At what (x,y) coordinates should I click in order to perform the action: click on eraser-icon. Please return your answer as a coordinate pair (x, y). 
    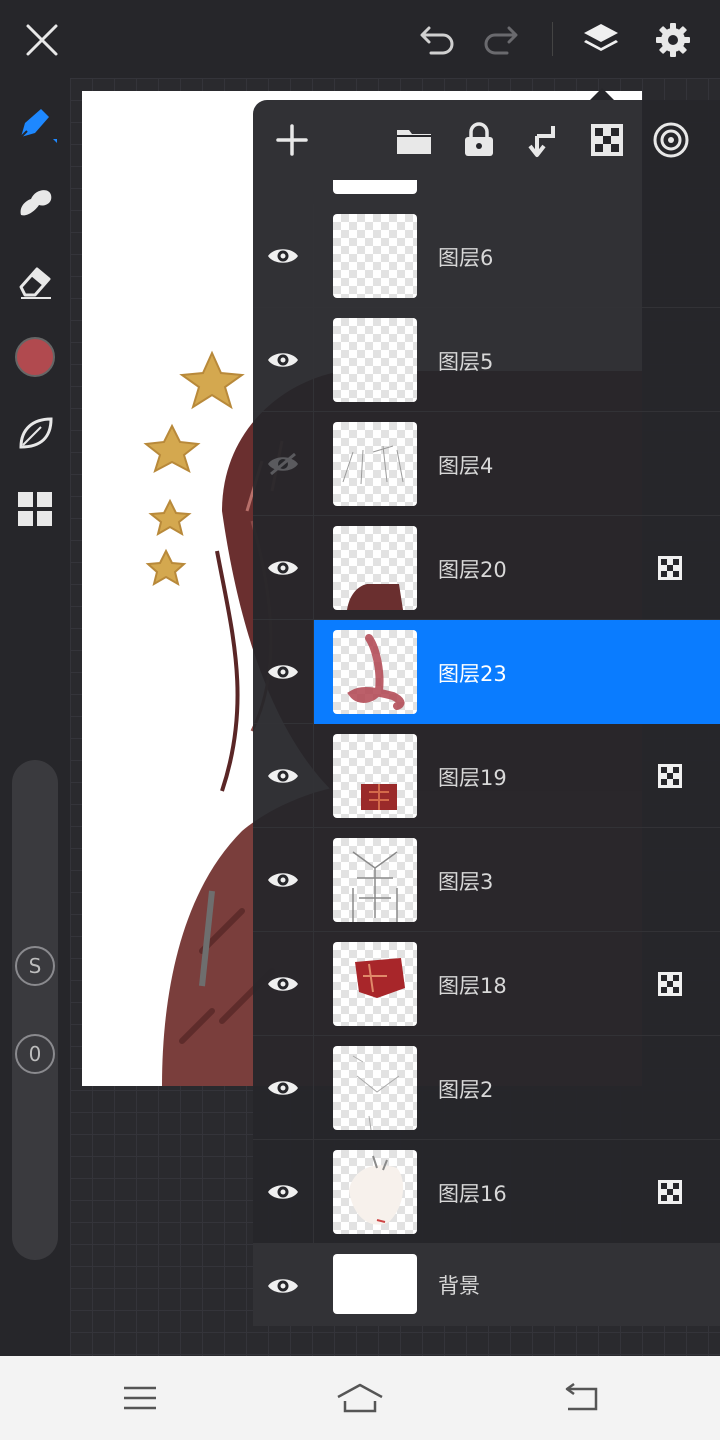
    Looking at the image, I should click on (35, 281).